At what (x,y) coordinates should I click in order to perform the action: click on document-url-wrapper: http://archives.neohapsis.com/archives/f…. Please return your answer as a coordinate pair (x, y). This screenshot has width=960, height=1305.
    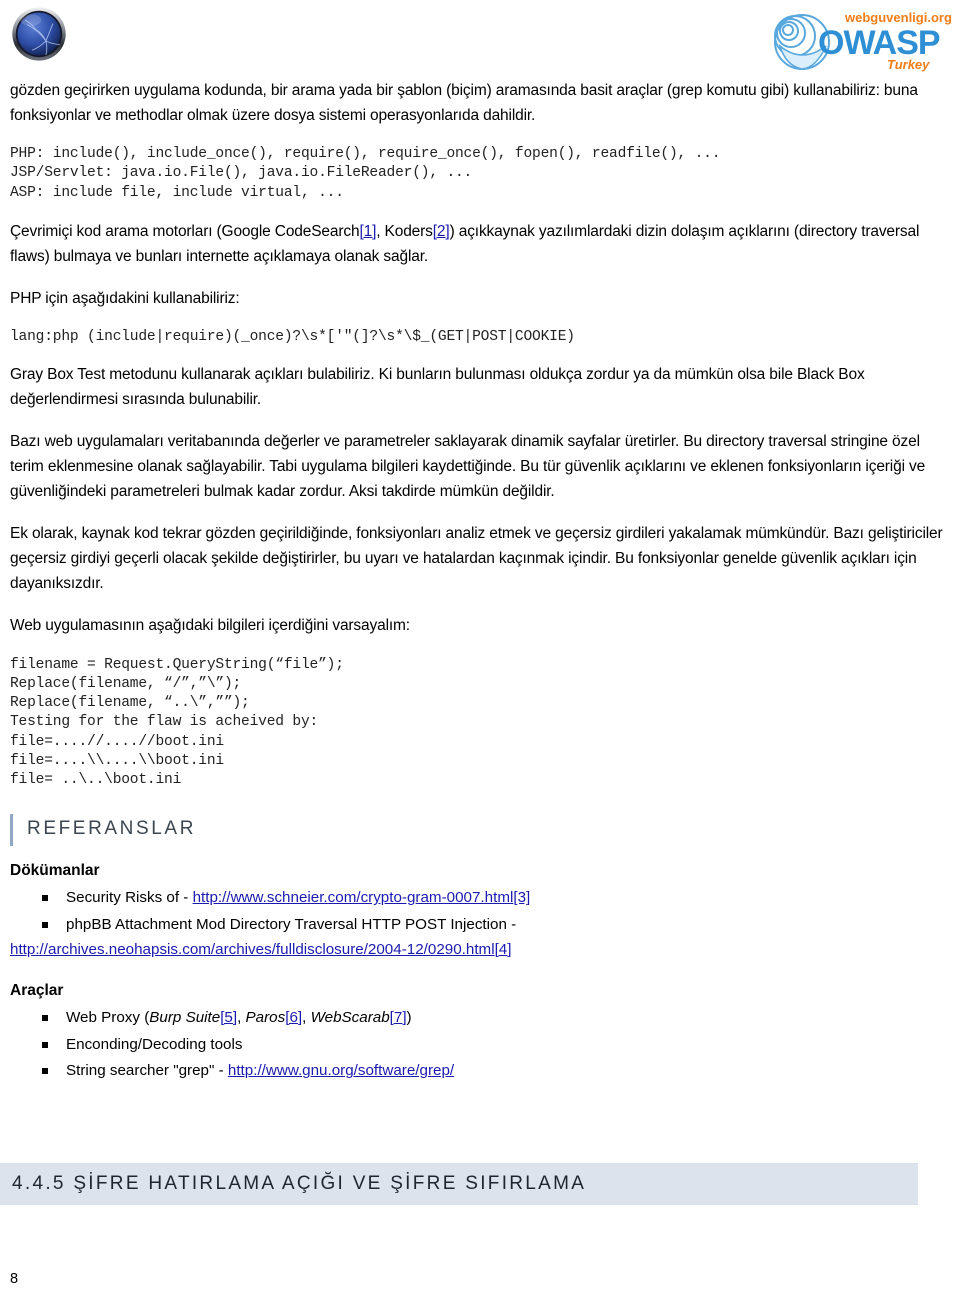
    Looking at the image, I should click on (480, 950).